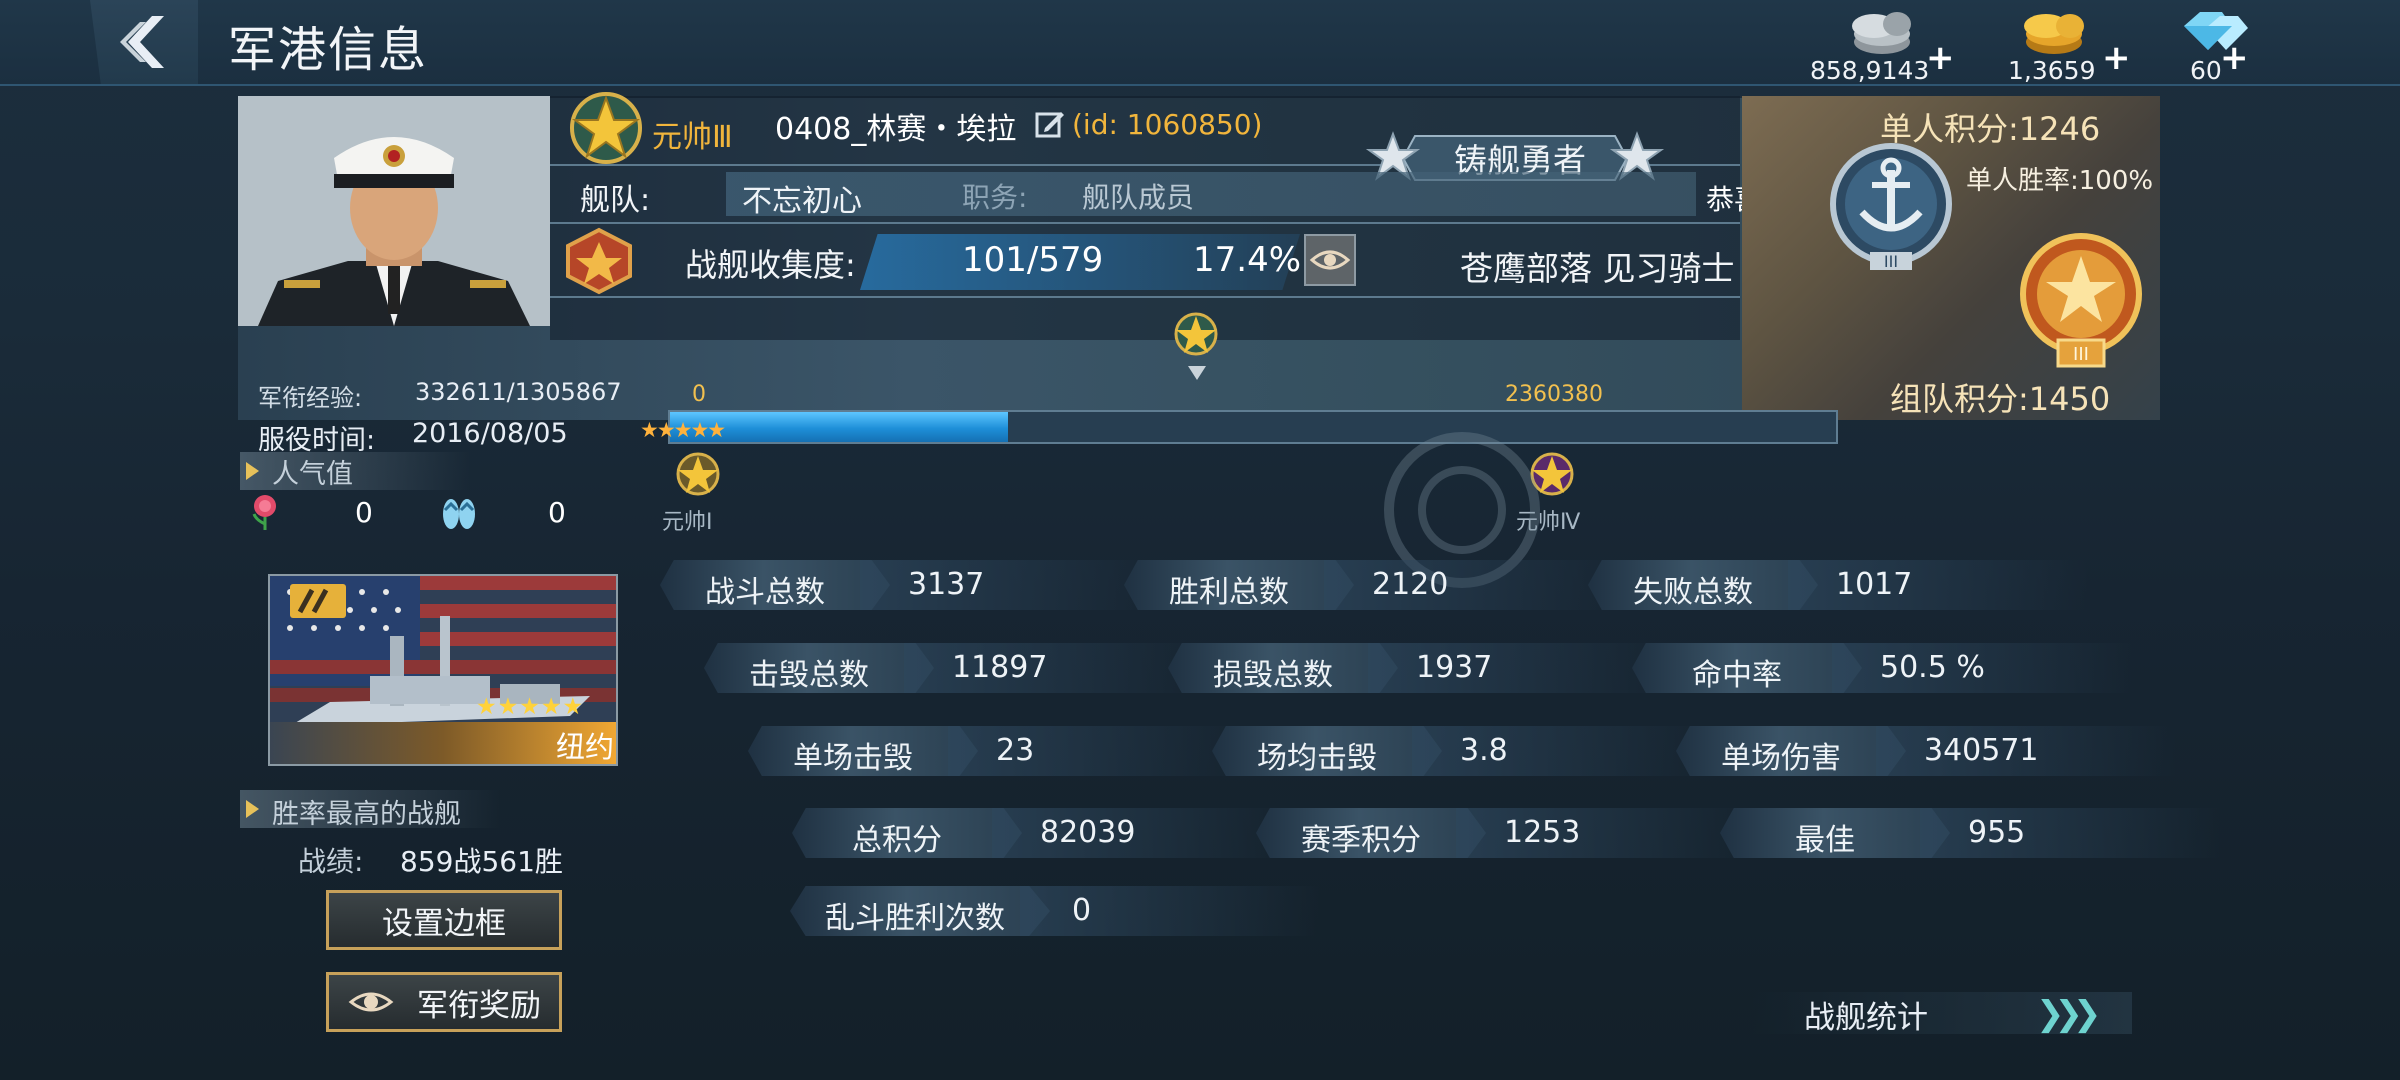  What do you see at coordinates (2116, 58) in the screenshot?
I see `gold-plus-icon: +` at bounding box center [2116, 58].